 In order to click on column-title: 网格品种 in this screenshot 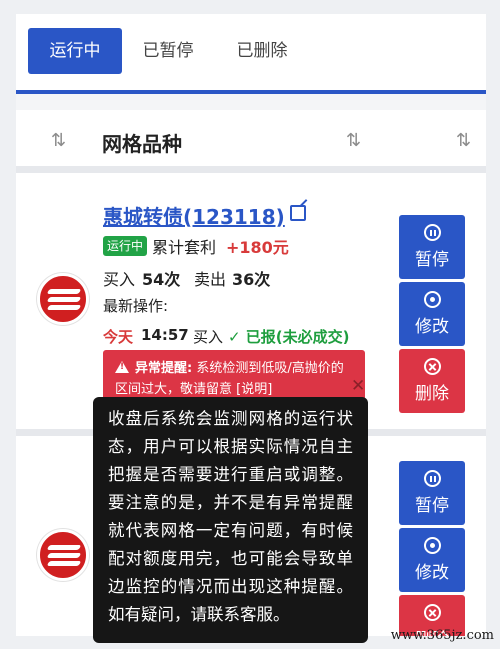, I will do `click(142, 144)`.